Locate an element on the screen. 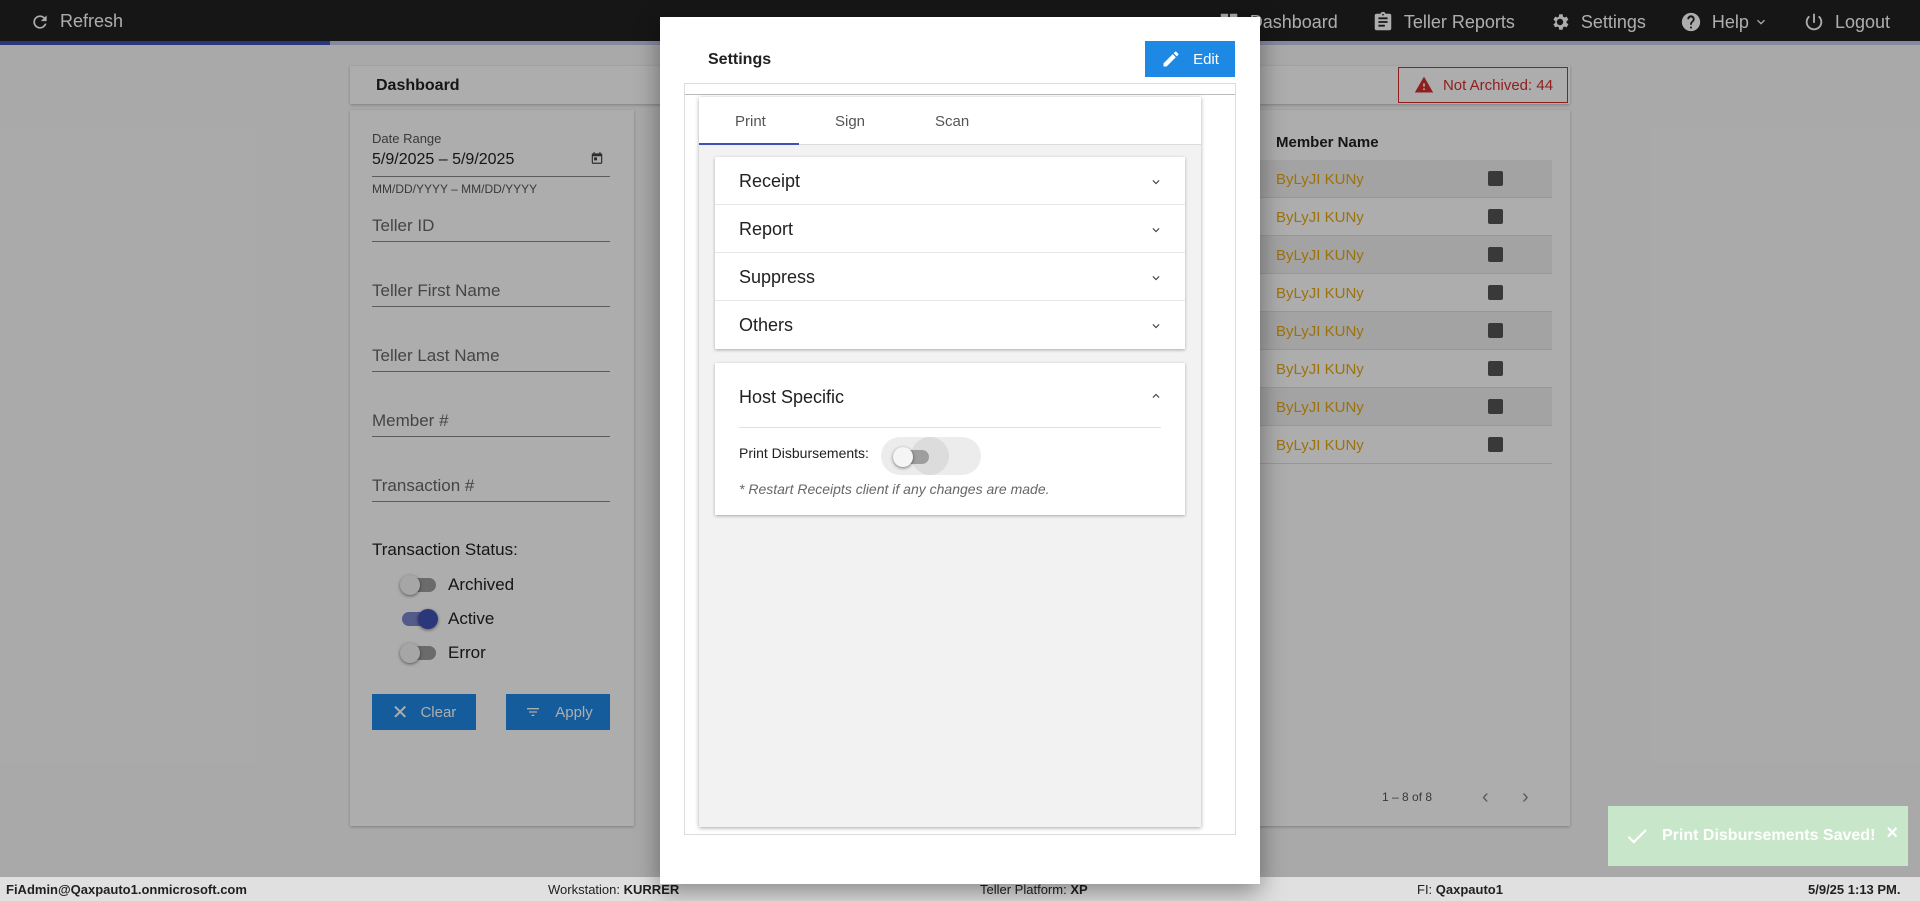  section-report-label: Report is located at coordinates (766, 229).